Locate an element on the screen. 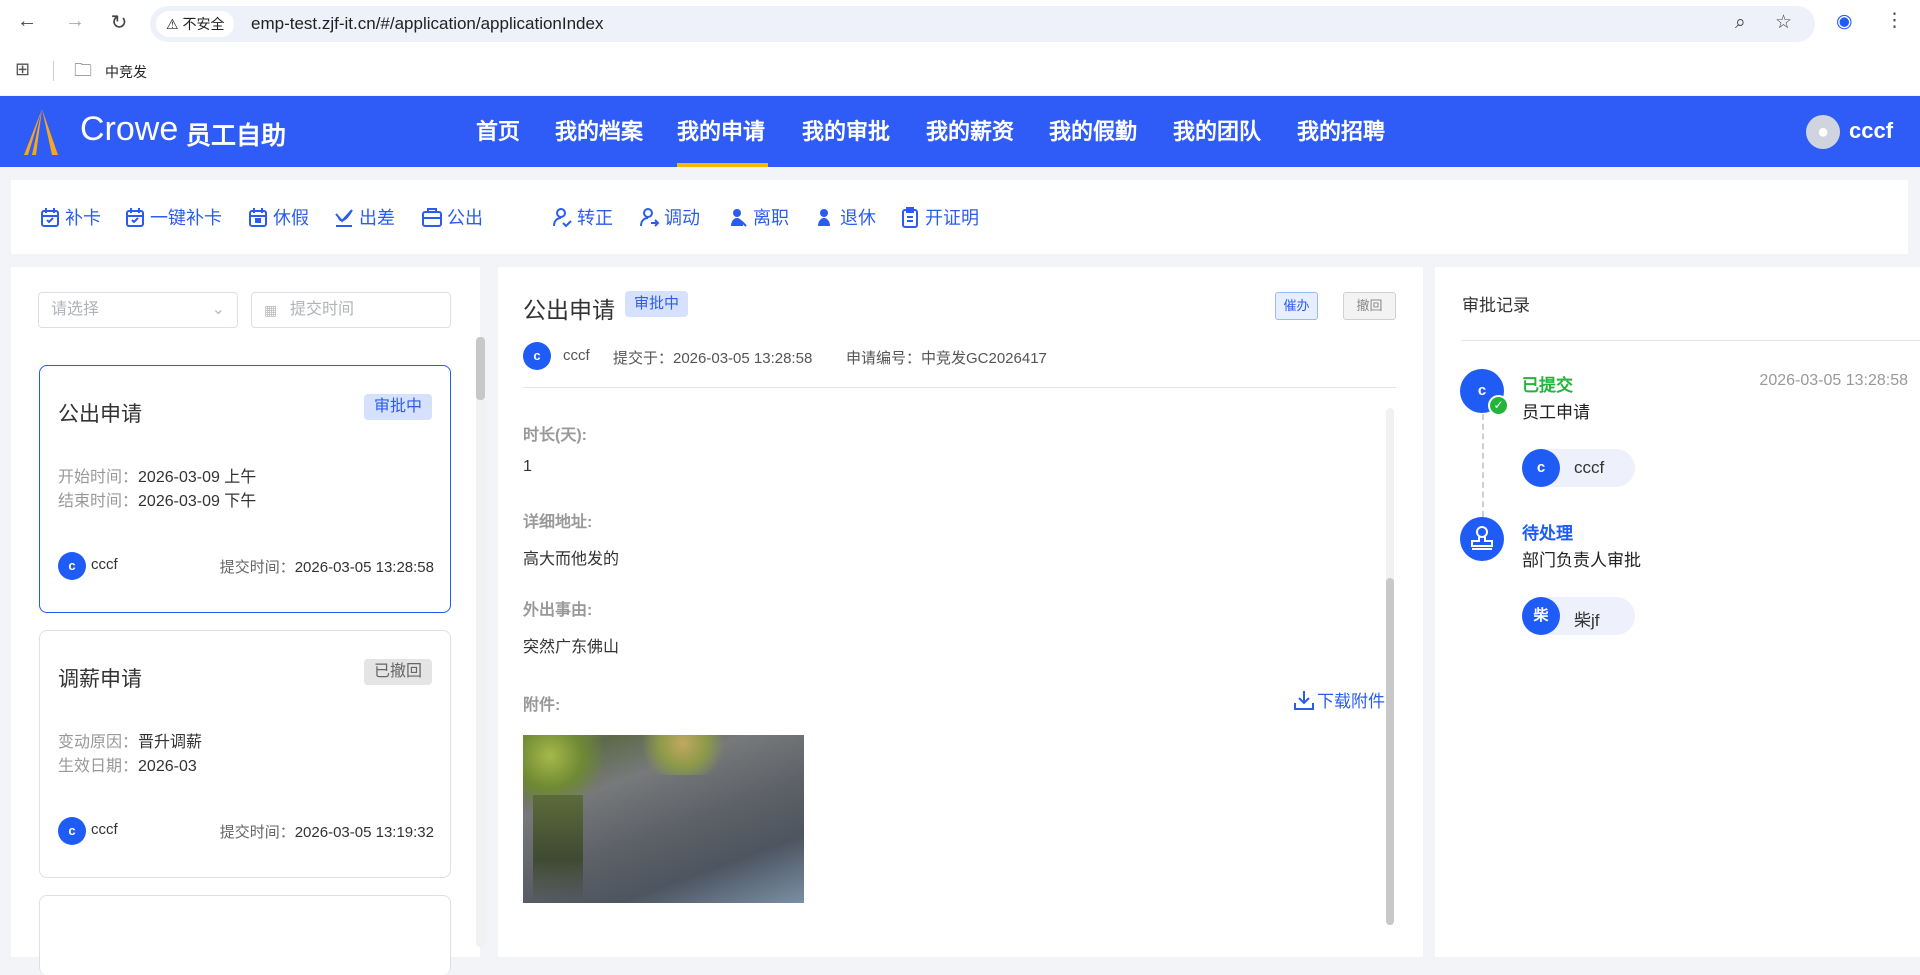  bookmark-folder: 中竞发 is located at coordinates (126, 72).